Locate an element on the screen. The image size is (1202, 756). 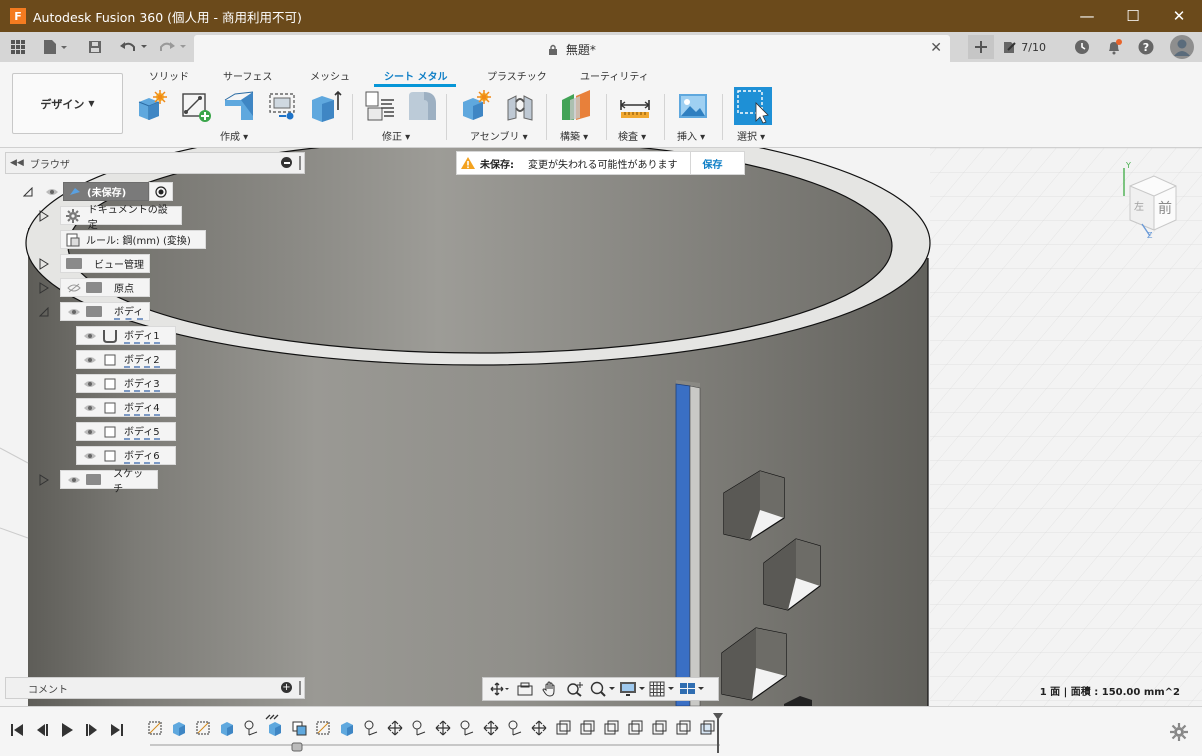
flange-icon is located at coordinates (239, 106).